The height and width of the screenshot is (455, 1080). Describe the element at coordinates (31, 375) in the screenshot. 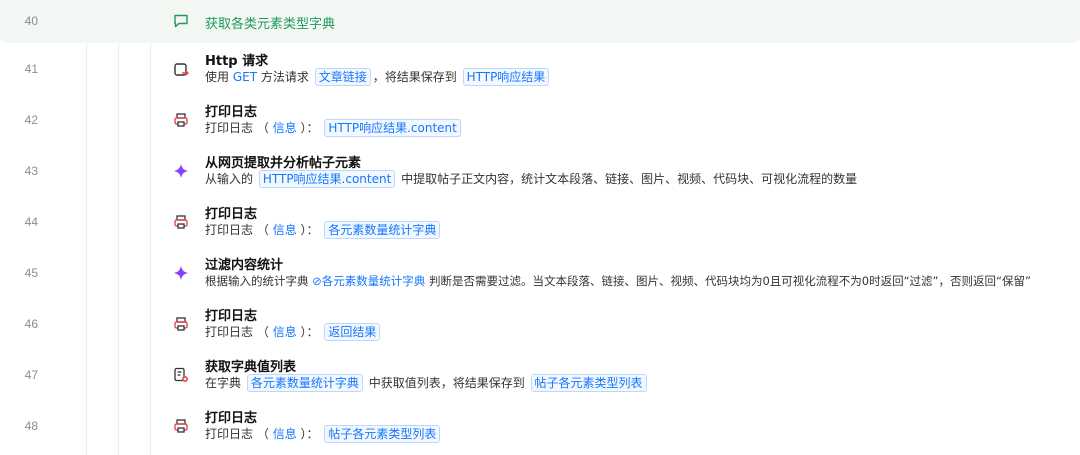

I see `line-number: 47` at that location.